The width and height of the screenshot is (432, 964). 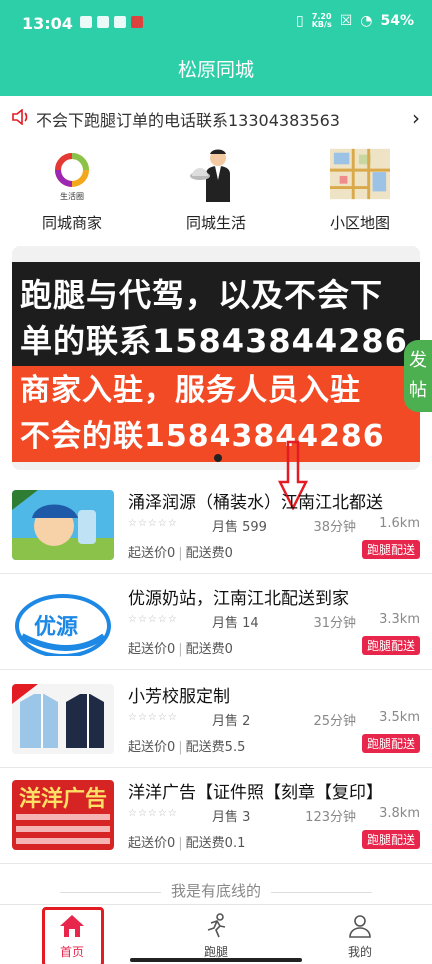 What do you see at coordinates (56, 627) in the screenshot?
I see `shop2-logo-text: 优源` at bounding box center [56, 627].